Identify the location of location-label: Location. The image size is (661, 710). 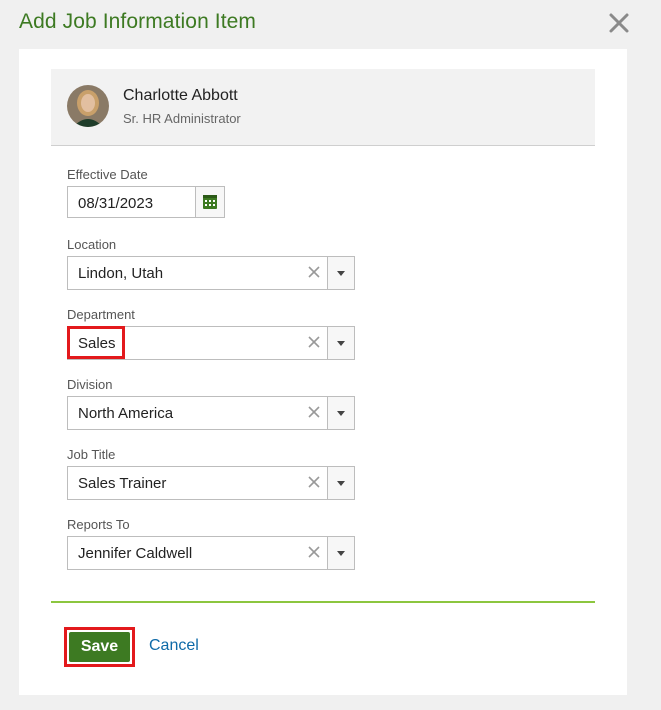
(92, 244).